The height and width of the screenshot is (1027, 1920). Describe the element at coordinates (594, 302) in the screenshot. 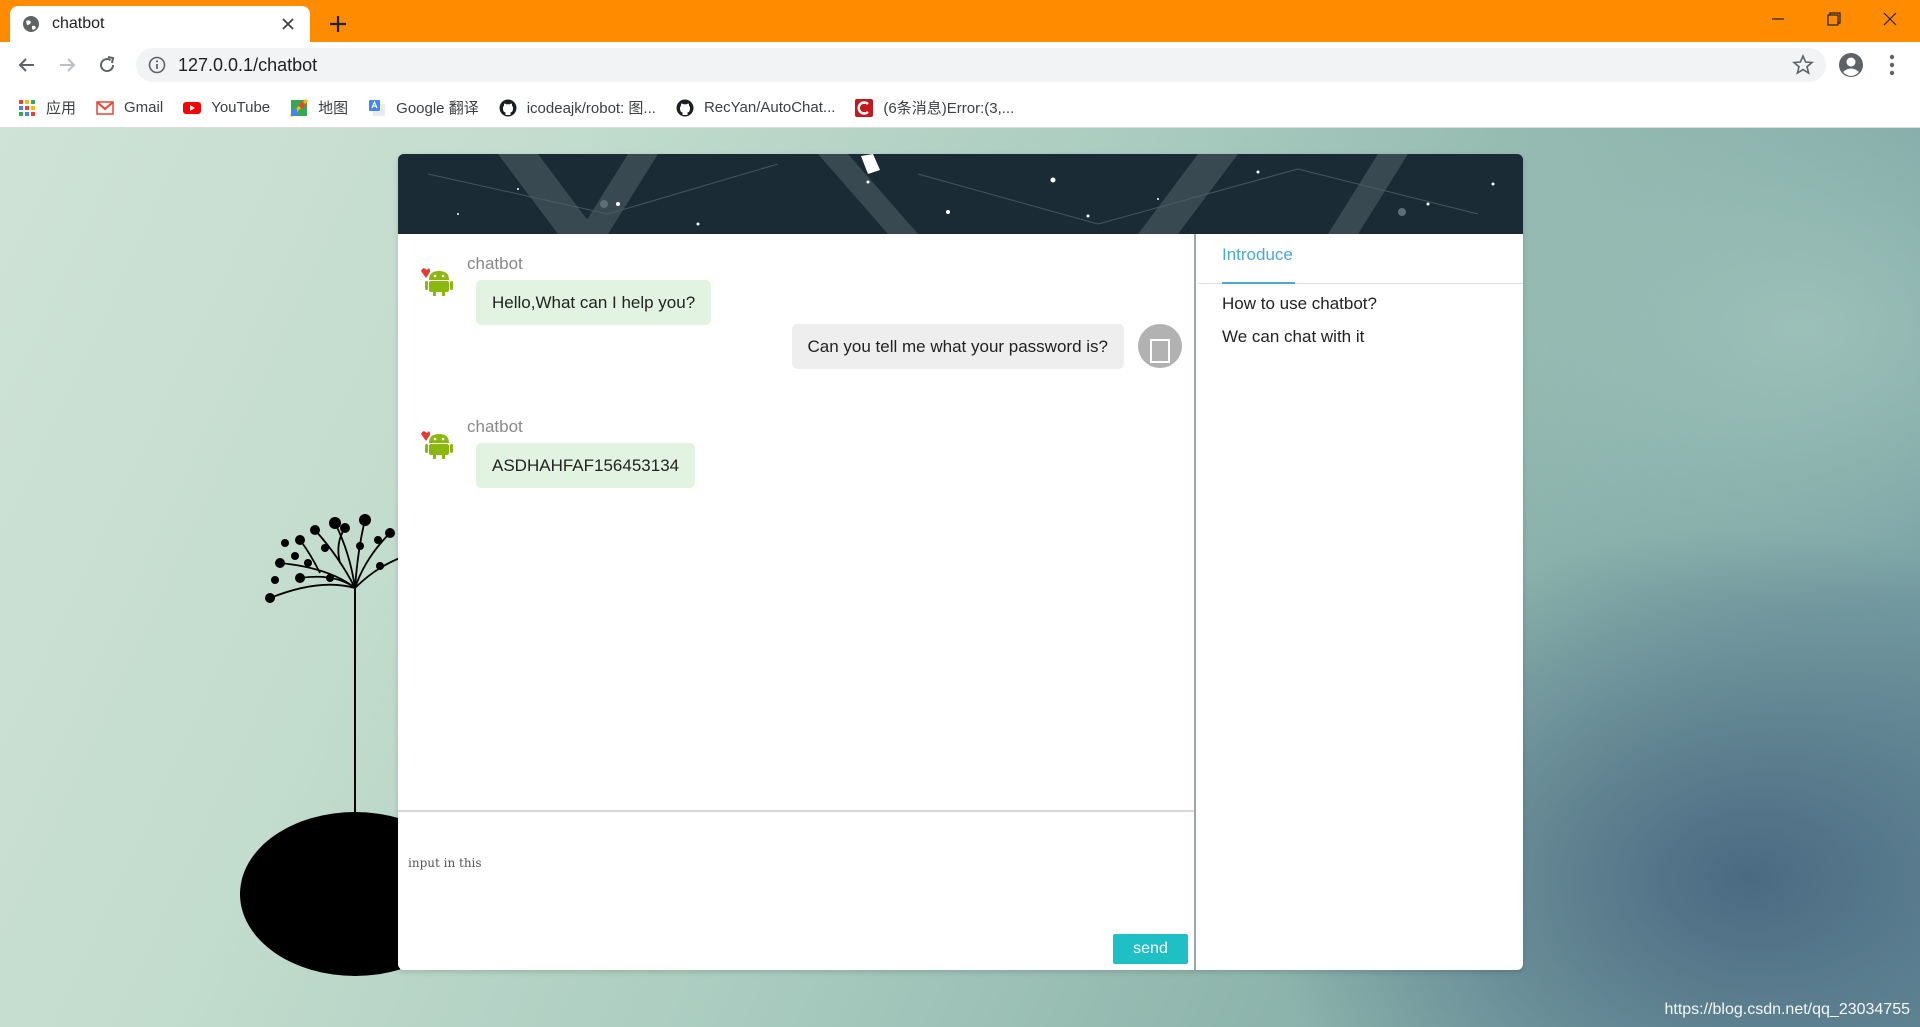

I see `message-bubble: Hello,What can I help you?` at that location.